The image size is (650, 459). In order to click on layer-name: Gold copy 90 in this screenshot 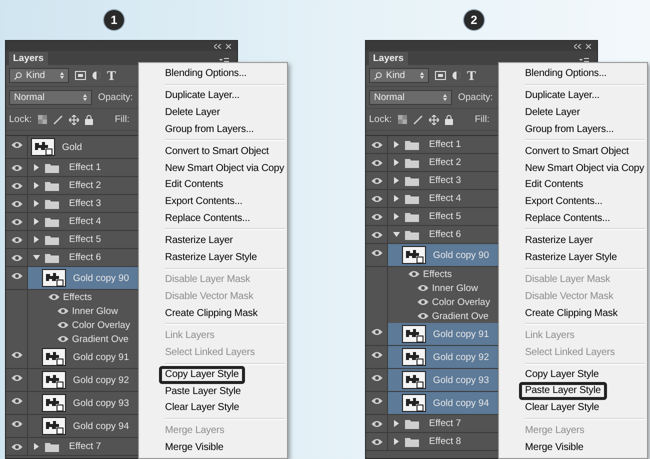, I will do `click(461, 255)`.